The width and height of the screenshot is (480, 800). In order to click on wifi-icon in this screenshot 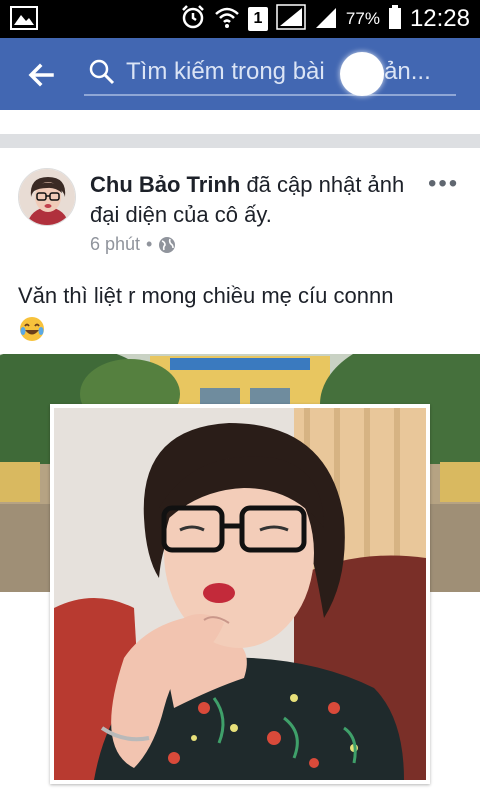, I will do `click(227, 19)`.